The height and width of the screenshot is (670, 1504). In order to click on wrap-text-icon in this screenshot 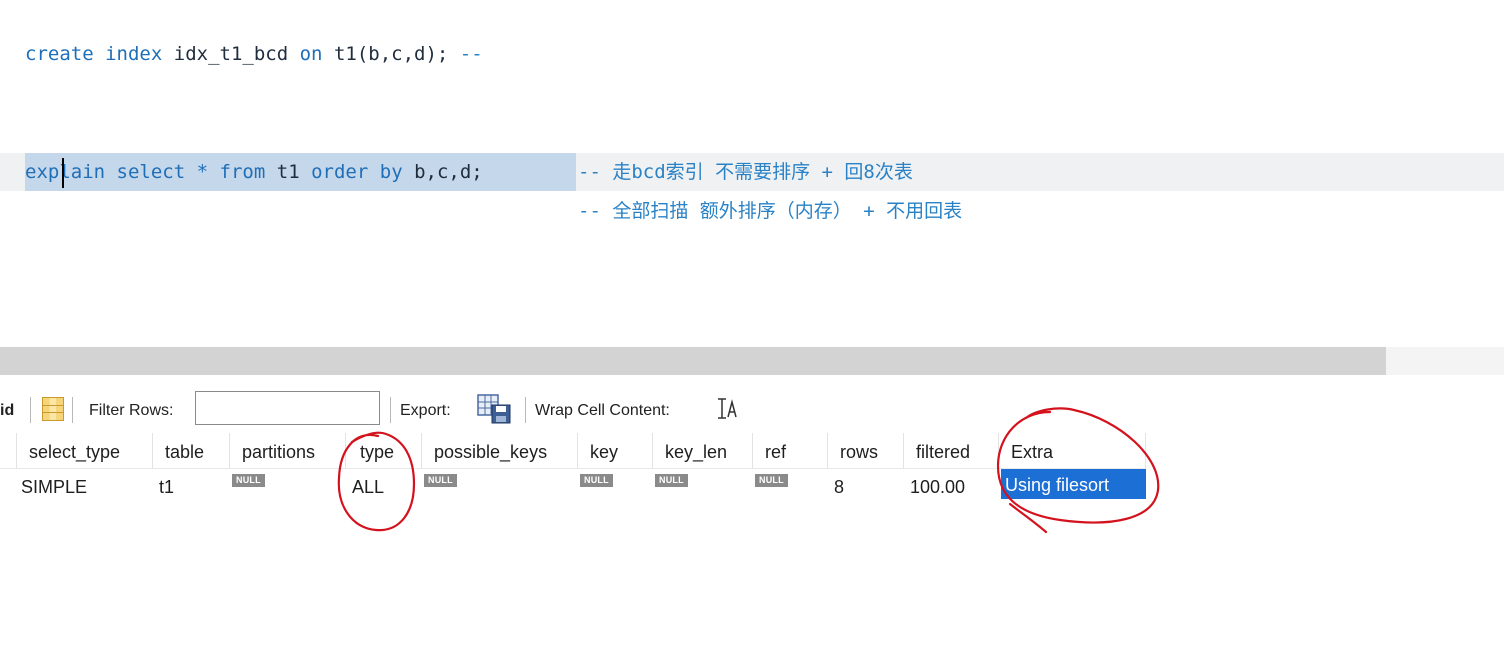, I will do `click(728, 409)`.